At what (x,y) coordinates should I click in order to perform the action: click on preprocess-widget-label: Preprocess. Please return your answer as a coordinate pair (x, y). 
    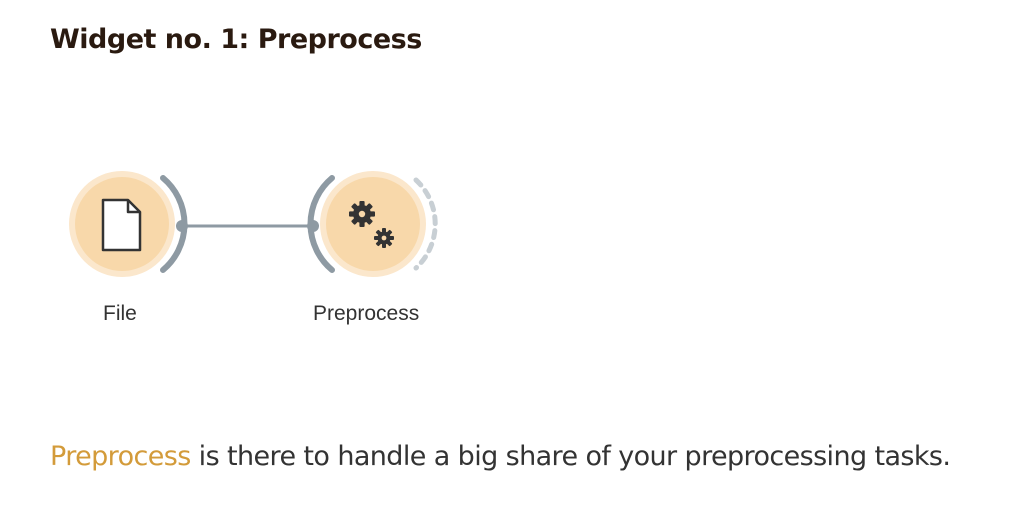
    Looking at the image, I should click on (366, 314).